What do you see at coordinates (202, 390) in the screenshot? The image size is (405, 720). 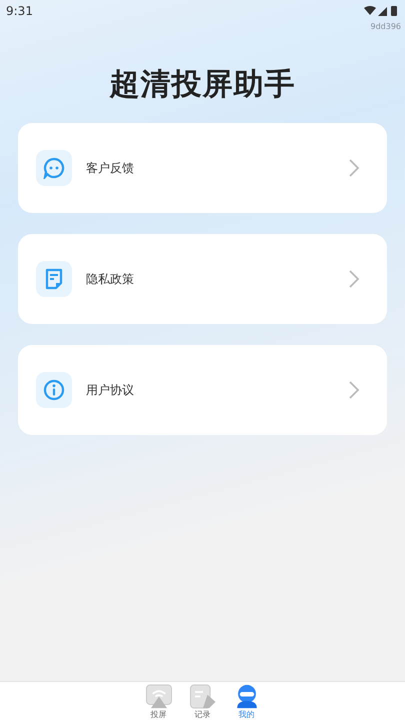 I see `menu-card: 用户协议` at bounding box center [202, 390].